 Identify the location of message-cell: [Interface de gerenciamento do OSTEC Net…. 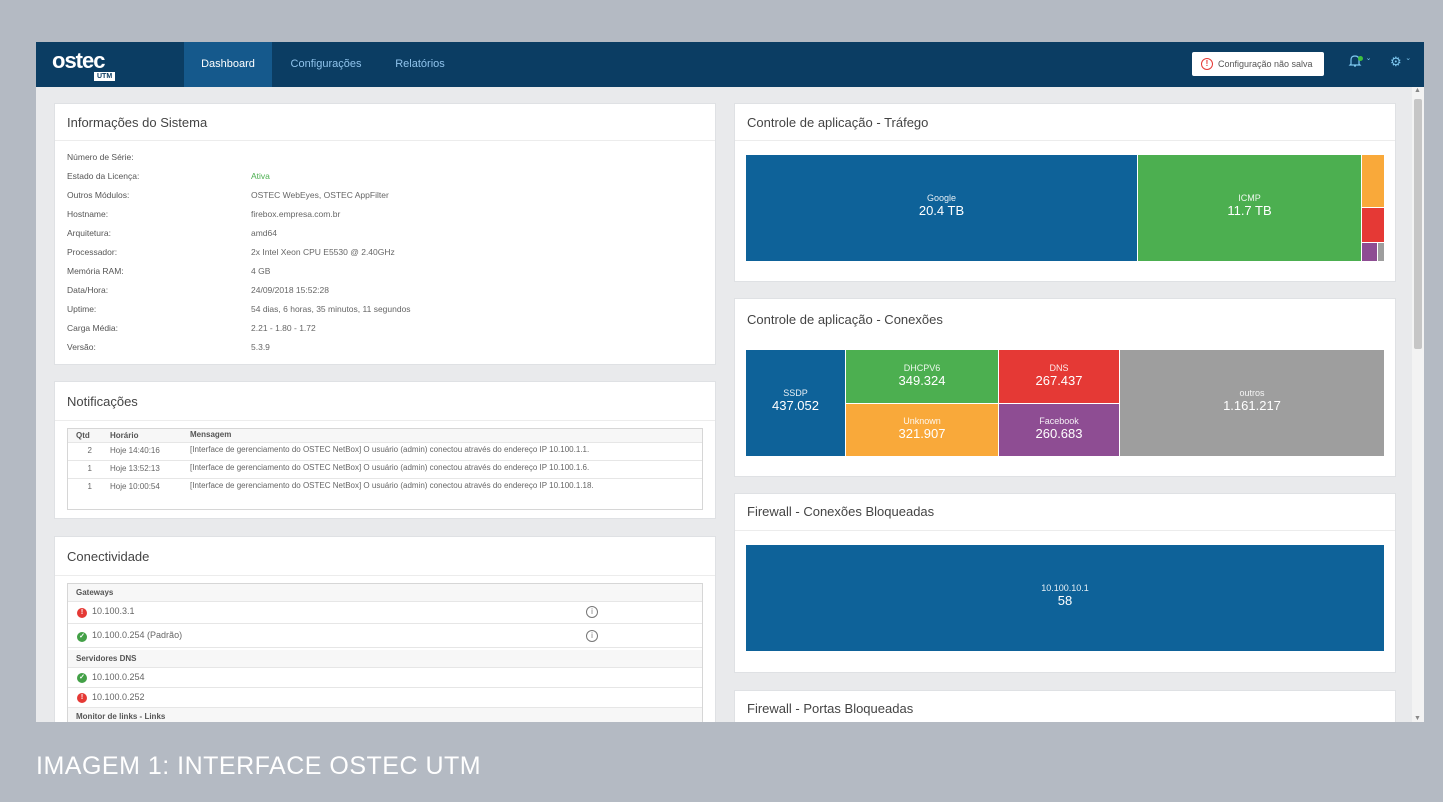
(390, 449).